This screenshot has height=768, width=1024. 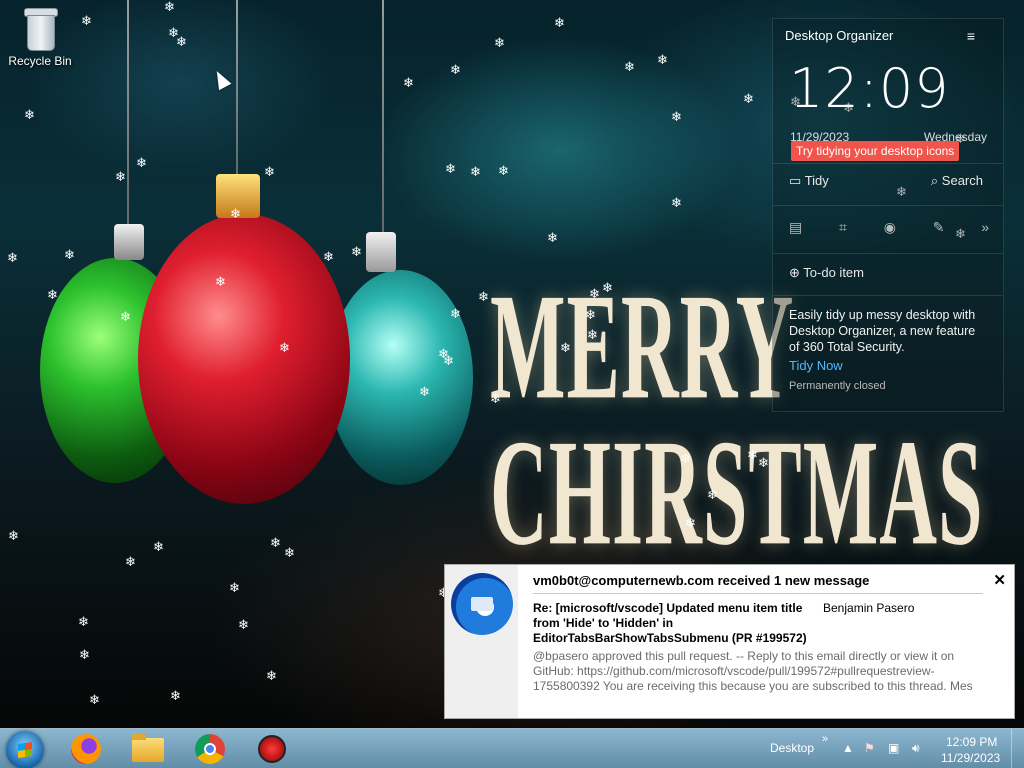 I want to click on windows-logo-icon, so click(x=25, y=750).